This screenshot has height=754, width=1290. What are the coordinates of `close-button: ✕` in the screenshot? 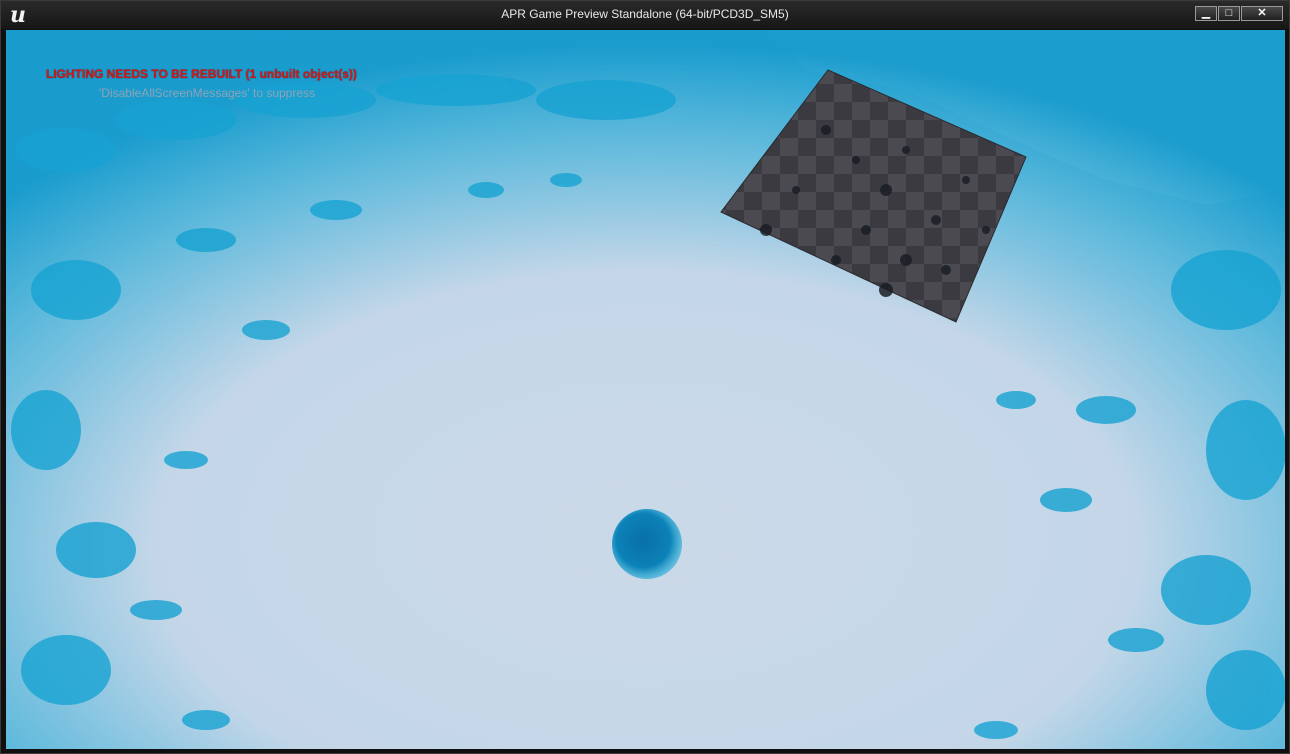 It's located at (1262, 13).